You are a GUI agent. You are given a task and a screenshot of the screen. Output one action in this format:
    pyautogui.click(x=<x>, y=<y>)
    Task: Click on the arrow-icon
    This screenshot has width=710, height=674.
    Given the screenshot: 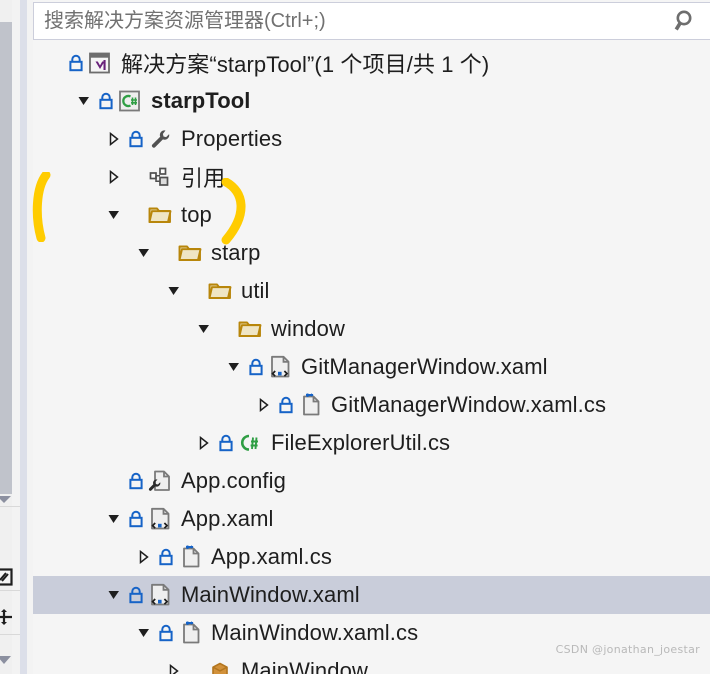 What is the action you would take?
    pyautogui.click(x=6, y=501)
    